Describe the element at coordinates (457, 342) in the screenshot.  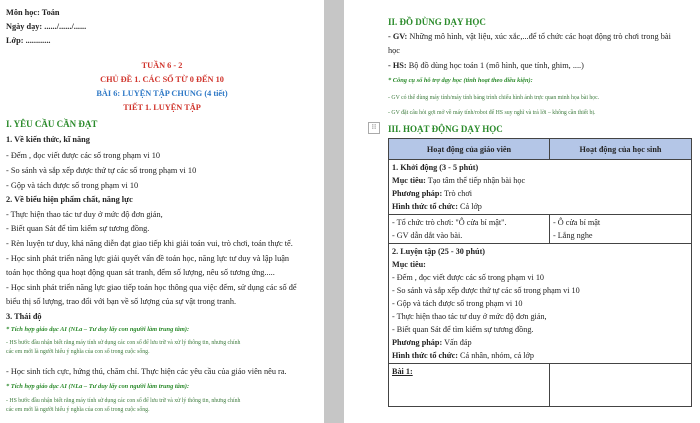
I see `method-text: Vấn đáp` at that location.